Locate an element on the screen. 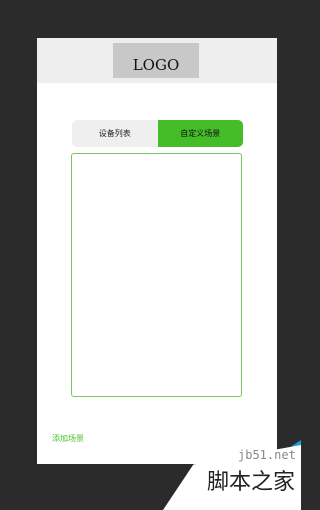 The image size is (320, 510). watermark-name: 脚本之家 is located at coordinates (251, 482).